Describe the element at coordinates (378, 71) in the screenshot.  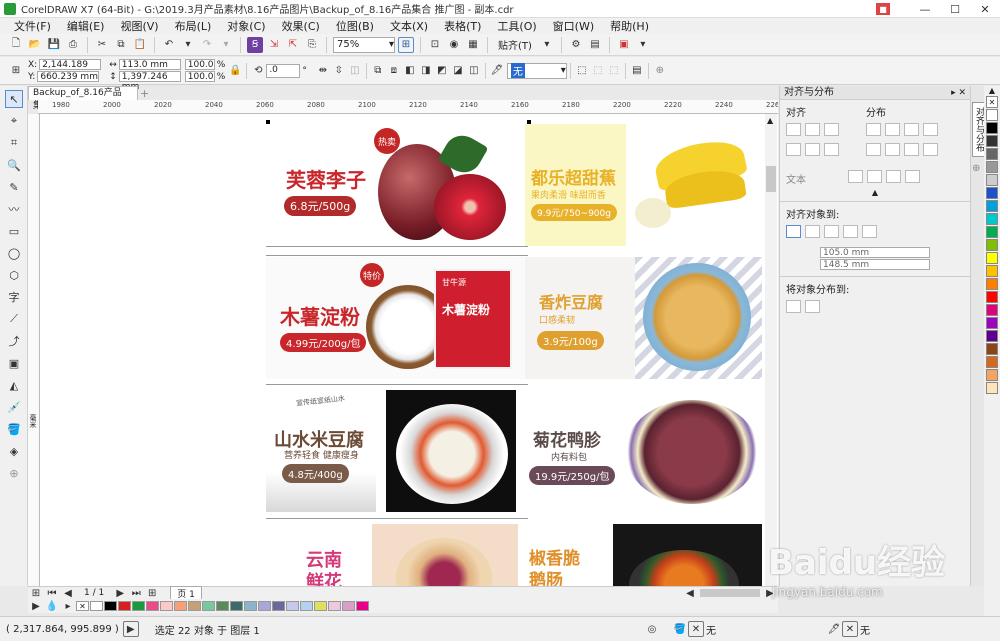
I see `combine-icon: ⧉` at that location.